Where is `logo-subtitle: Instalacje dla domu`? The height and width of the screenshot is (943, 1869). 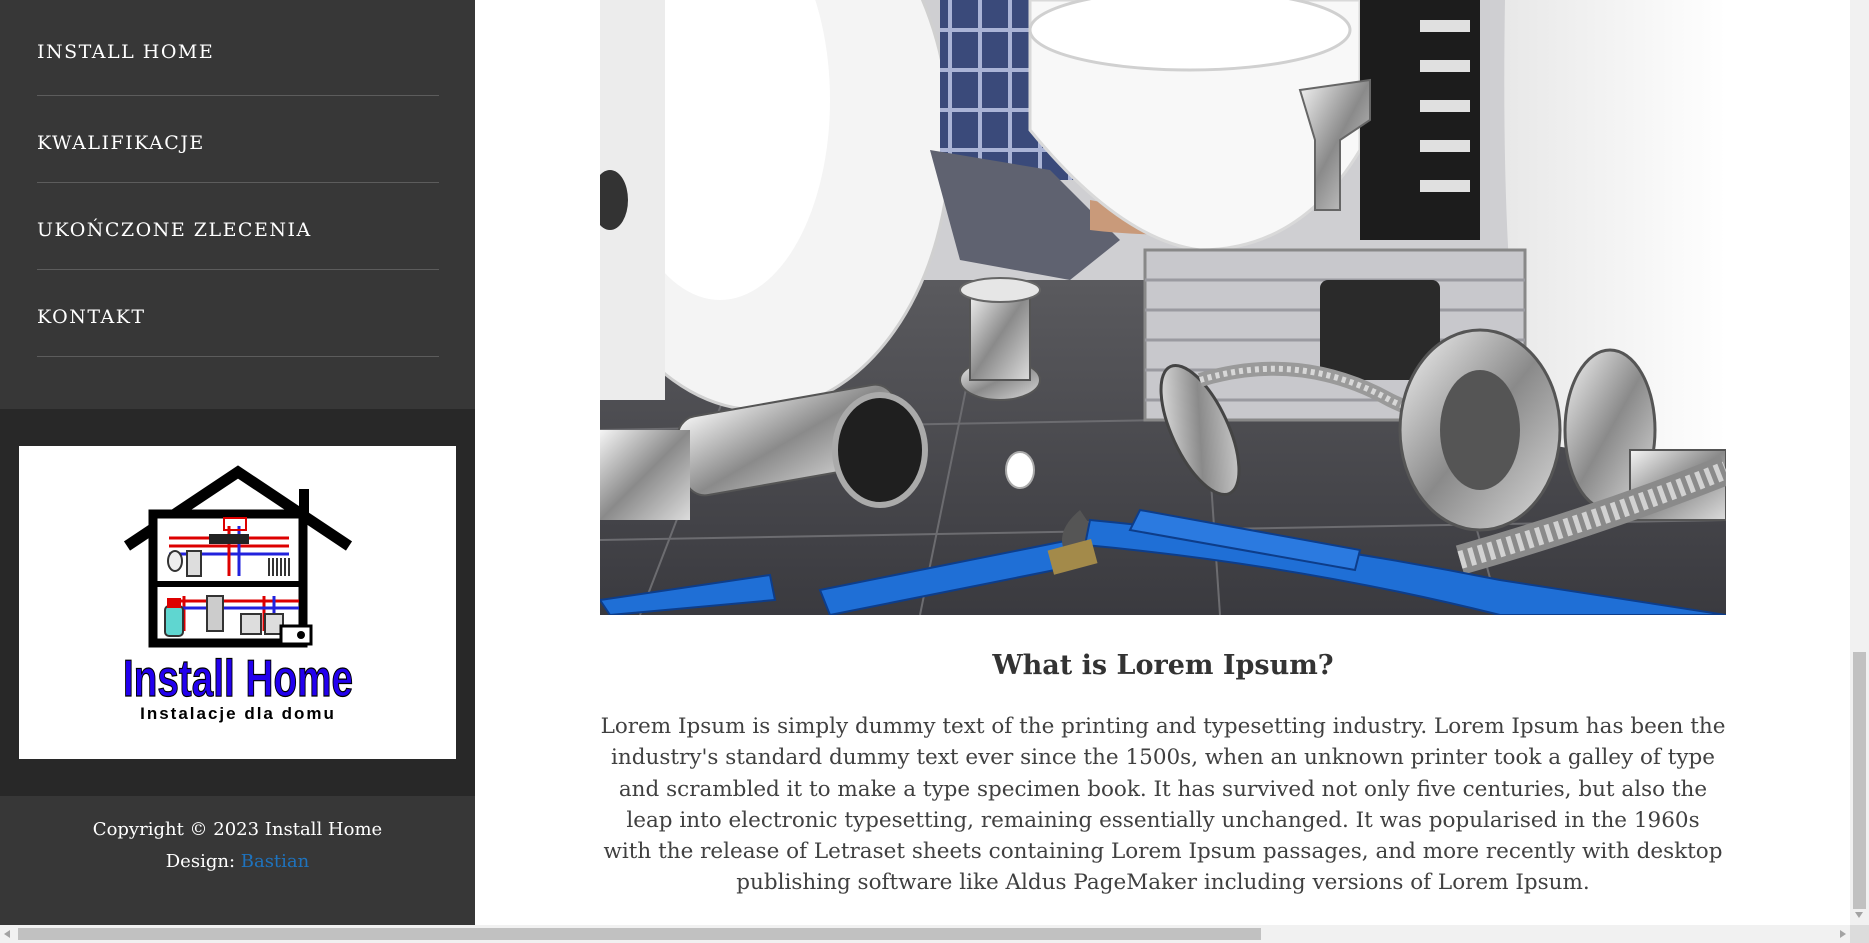 logo-subtitle: Instalacje dla domu is located at coordinates (238, 713).